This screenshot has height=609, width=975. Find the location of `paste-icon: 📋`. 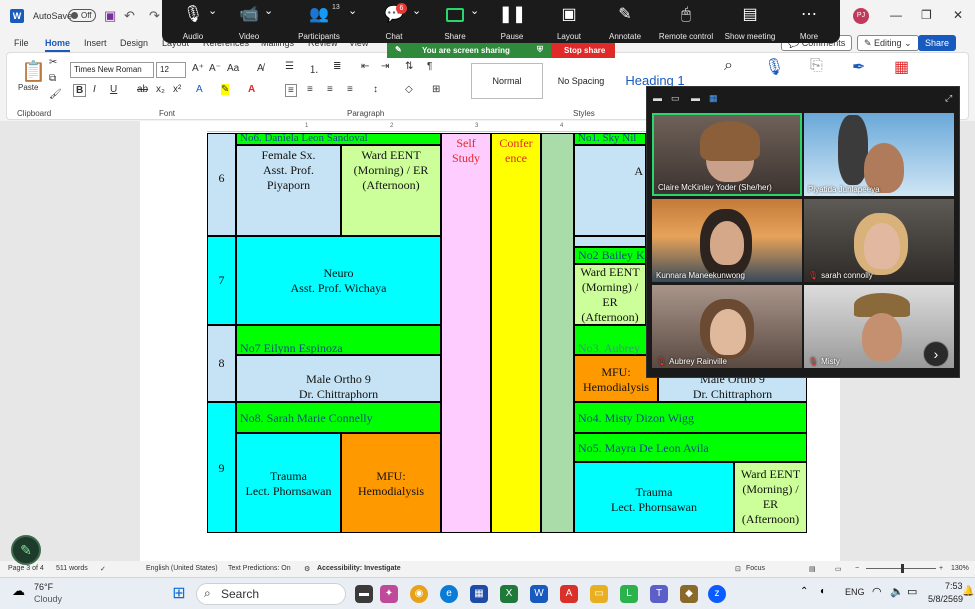

paste-icon: 📋 is located at coordinates (33, 71).